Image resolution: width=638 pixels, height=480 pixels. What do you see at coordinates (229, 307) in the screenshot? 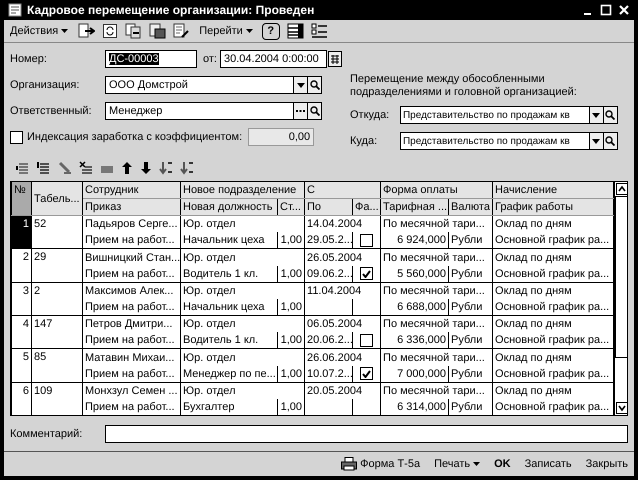
I see `table-cell: Начальник цеха` at bounding box center [229, 307].